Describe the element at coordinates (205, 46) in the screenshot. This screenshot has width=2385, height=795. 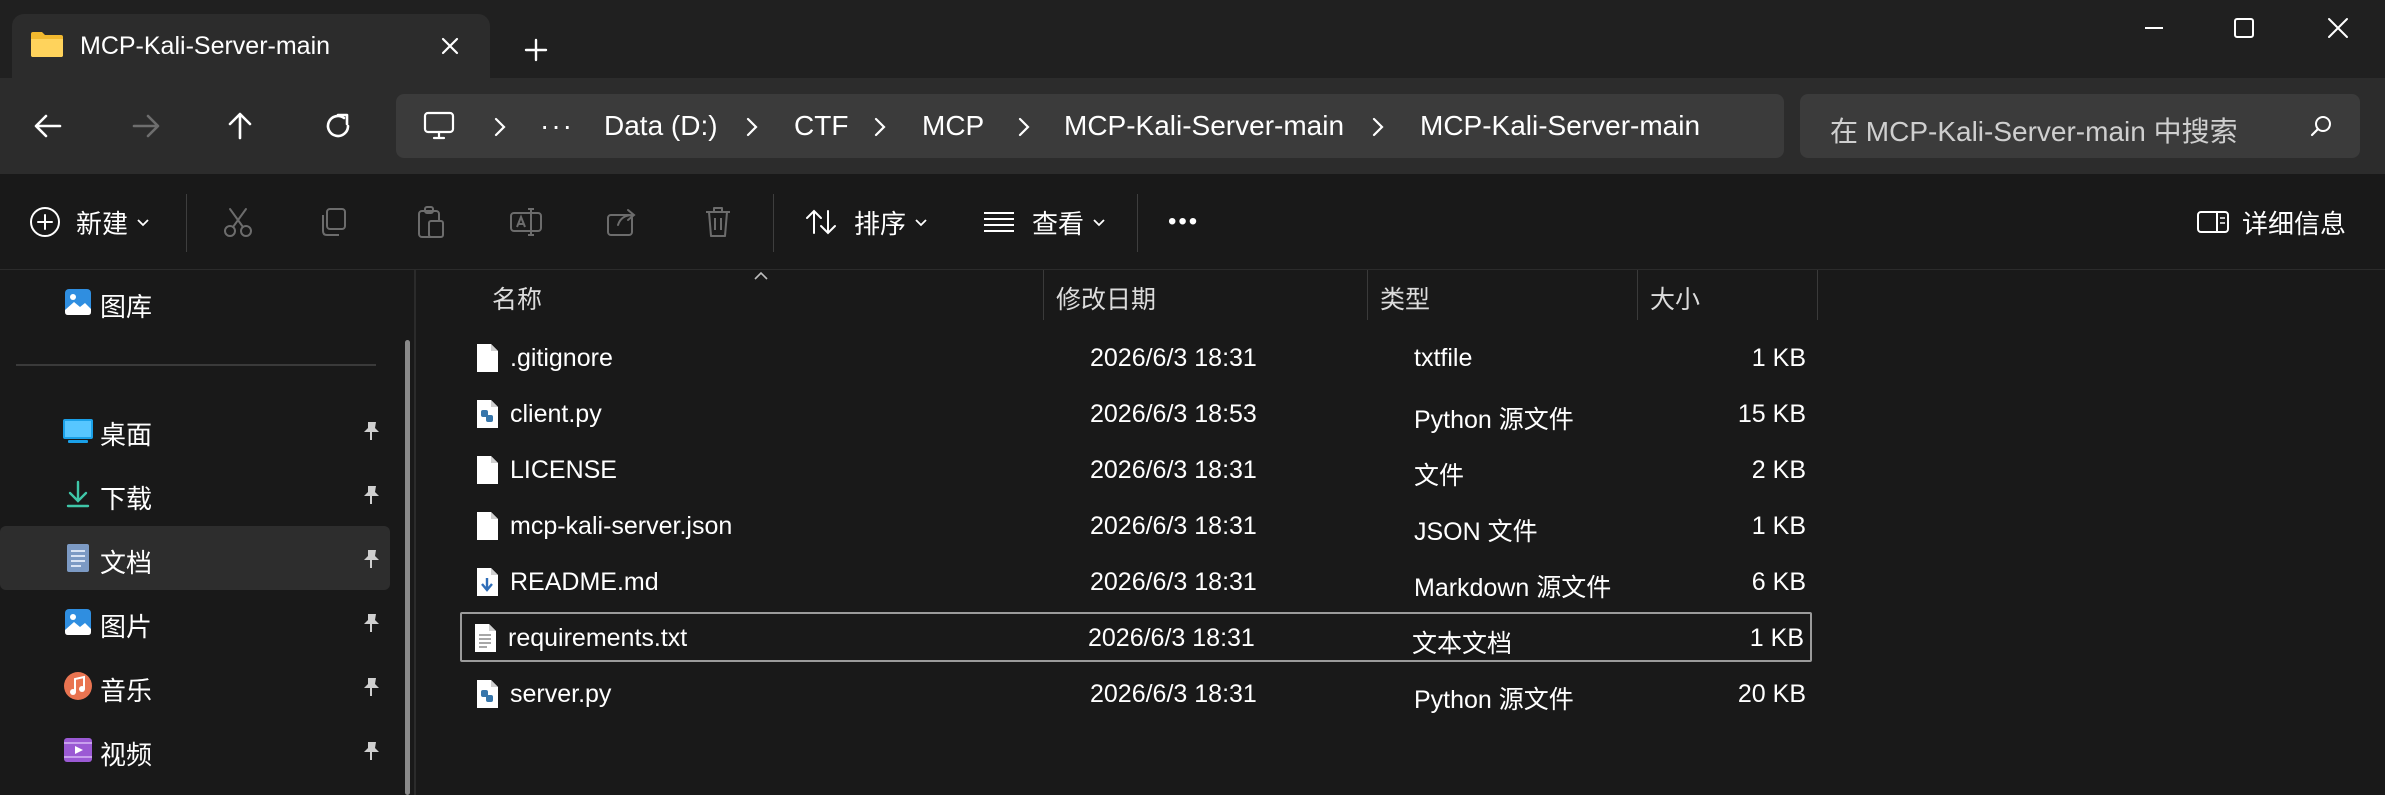
I see `tab-title: MCP-Kali-Server-main` at that location.